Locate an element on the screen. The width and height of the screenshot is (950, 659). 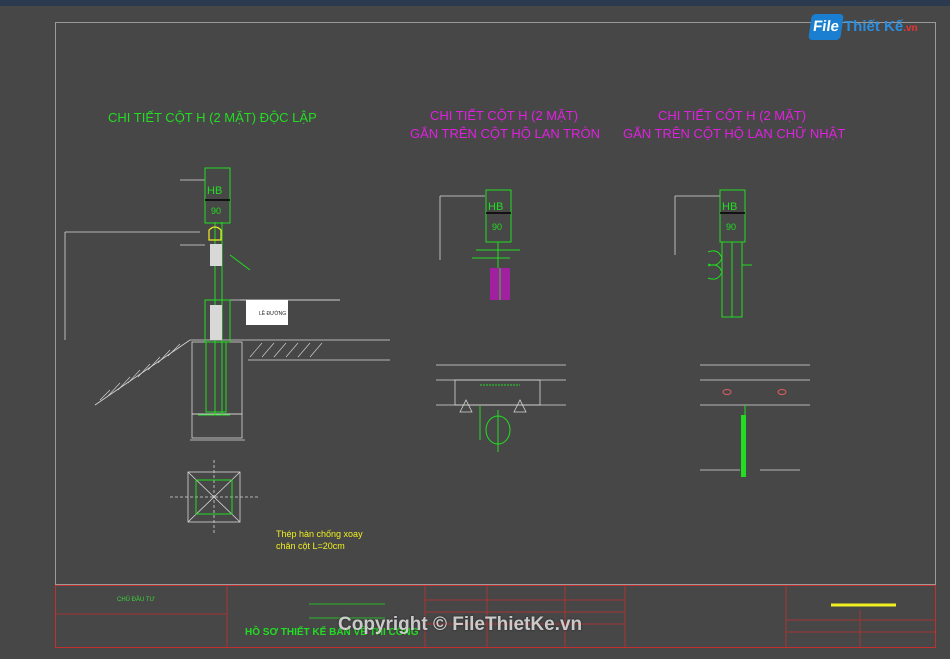
logo-wordmark: Thiết Kế.vn is located at coordinates (881, 26).